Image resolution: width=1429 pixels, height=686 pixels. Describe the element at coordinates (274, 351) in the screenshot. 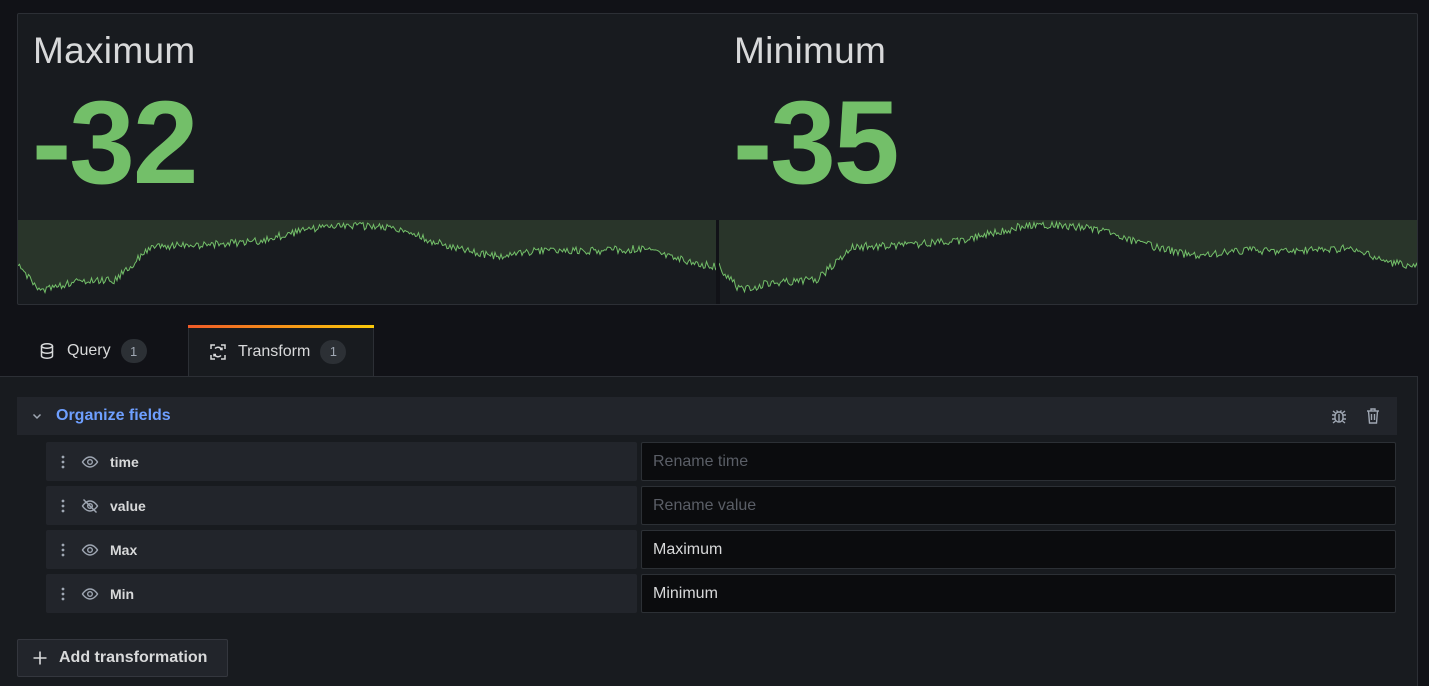

I see `tab-label: Transform` at that location.